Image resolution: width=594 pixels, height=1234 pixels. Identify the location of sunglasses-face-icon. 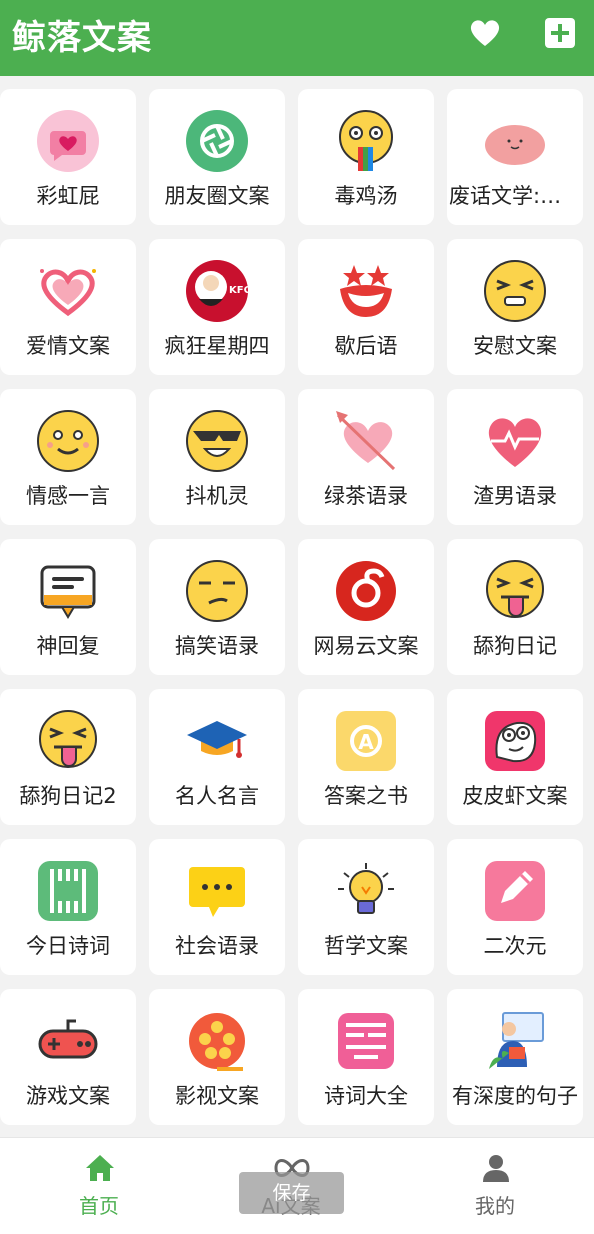
(217, 441).